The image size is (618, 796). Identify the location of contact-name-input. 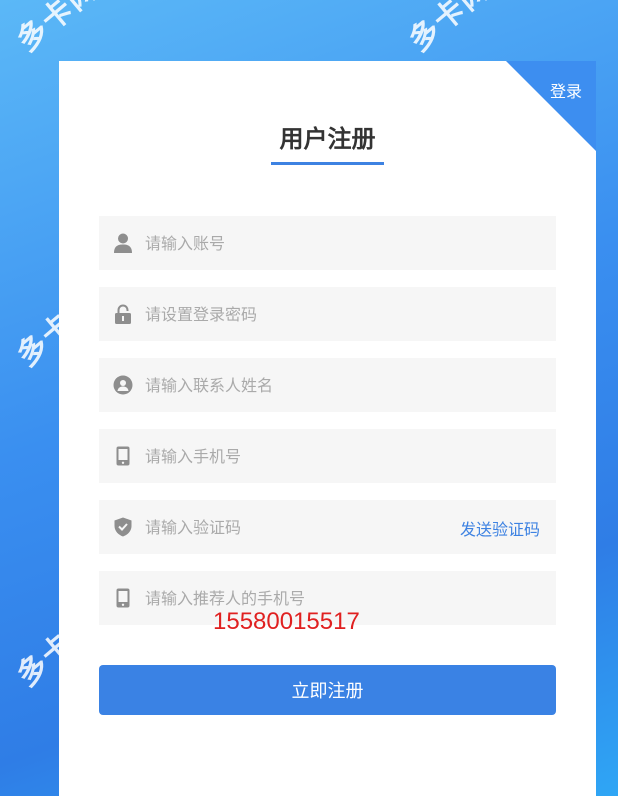
(295, 385).